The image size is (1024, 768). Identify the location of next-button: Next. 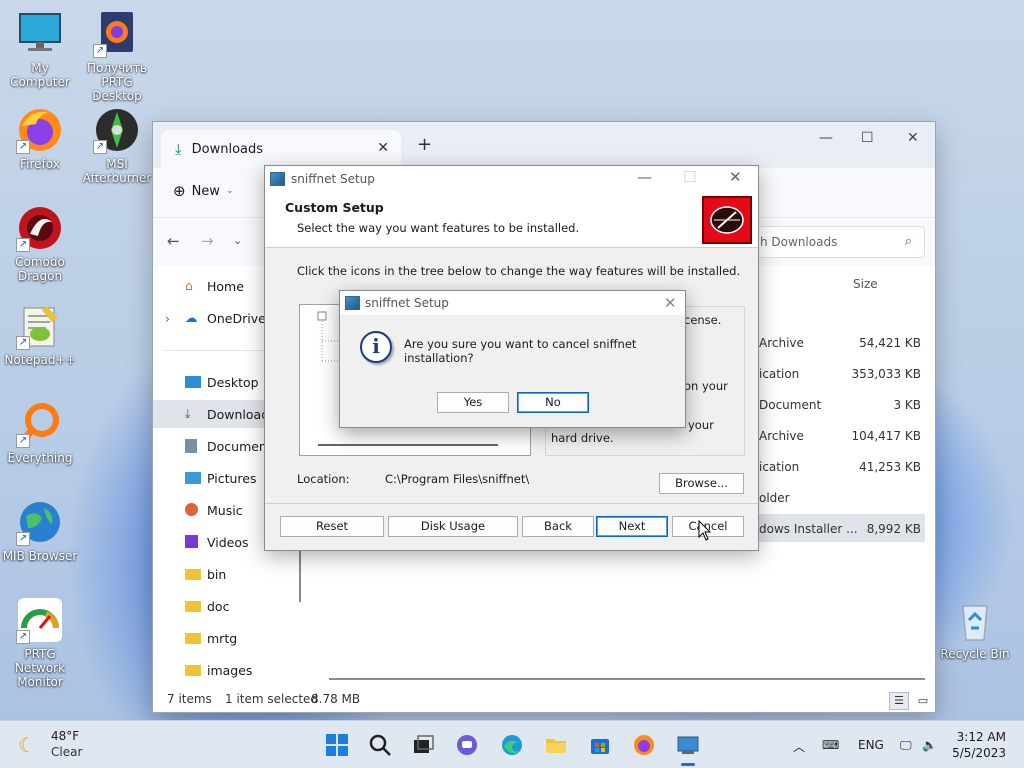
(632, 526).